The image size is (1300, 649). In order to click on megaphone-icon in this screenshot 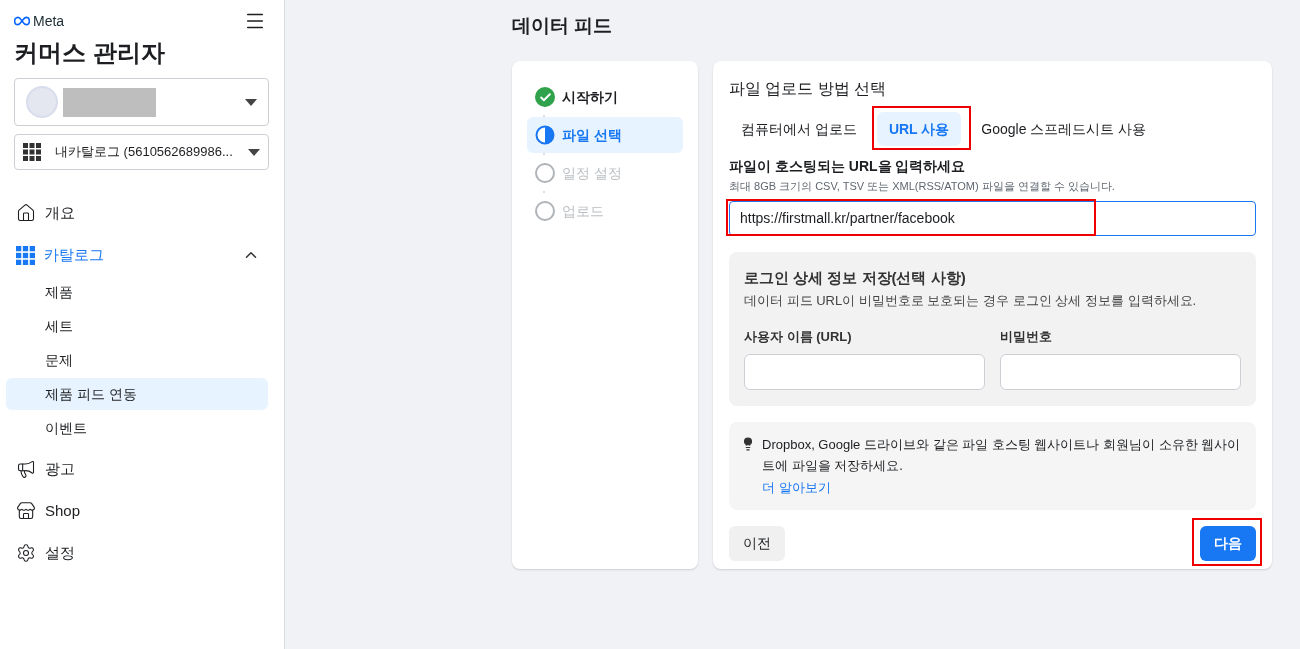, I will do `click(26, 469)`.